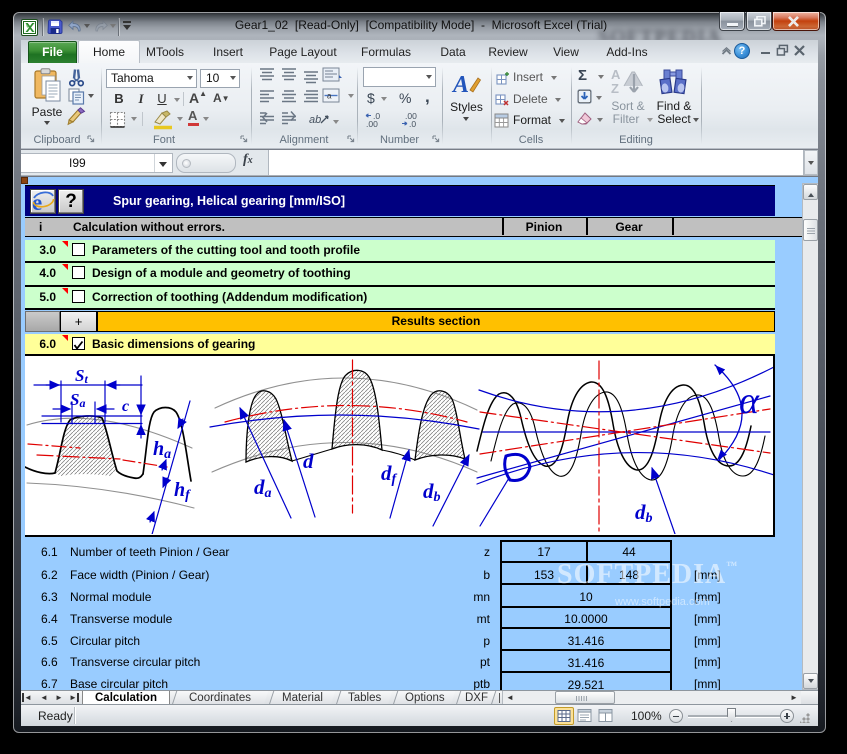 Image resolution: width=847 pixels, height=754 pixels. Describe the element at coordinates (162, 450) in the screenshot. I see `svg-text: ha` at that location.